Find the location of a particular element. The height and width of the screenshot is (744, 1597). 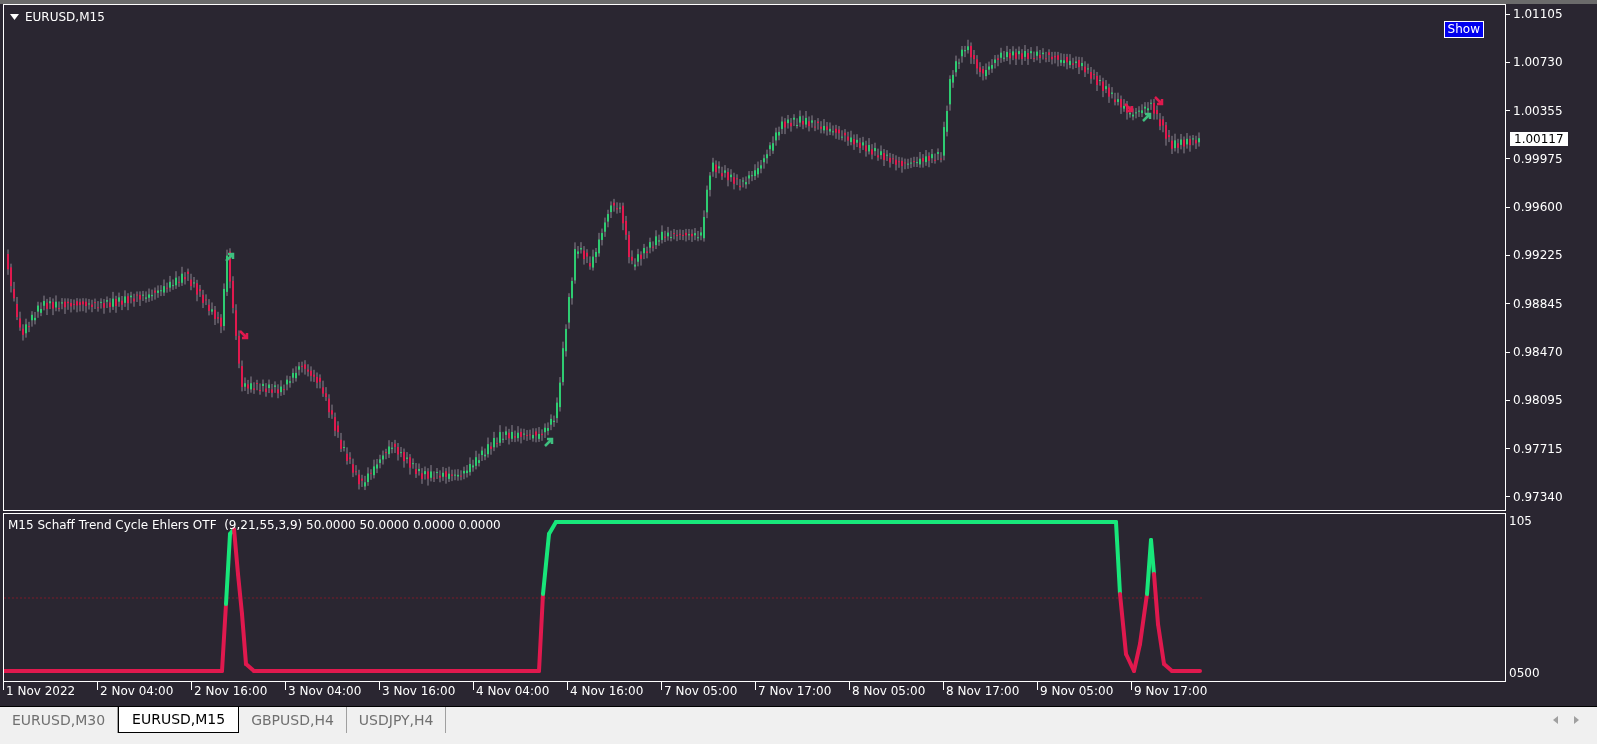

time-label: 3 Nov 16:00 is located at coordinates (419, 690).